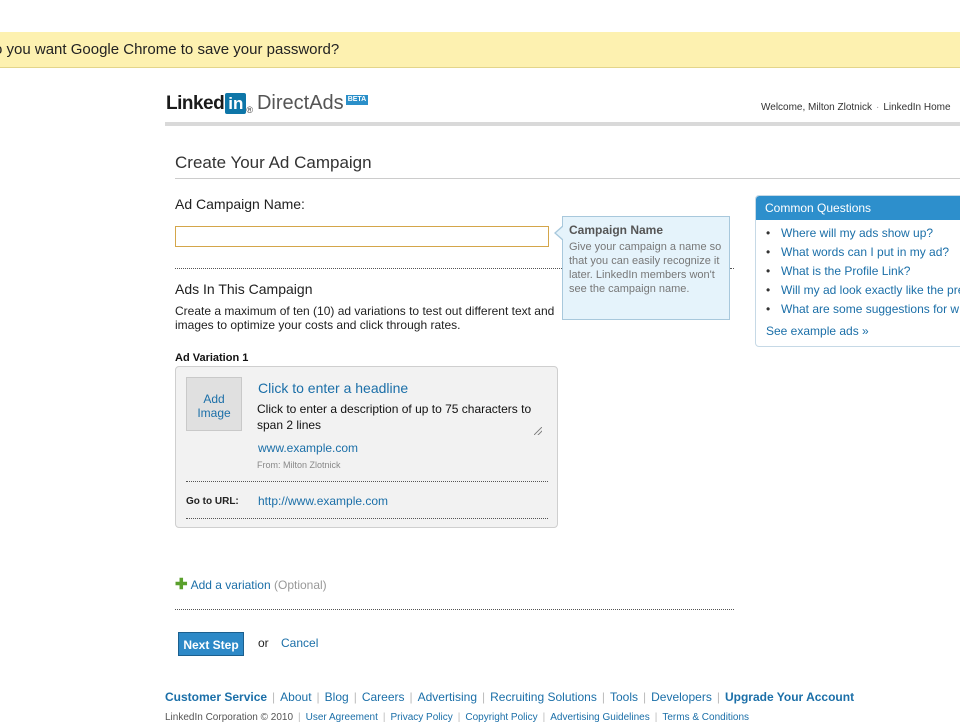  Describe the element at coordinates (368, 268) in the screenshot. I see `section-divider` at that location.